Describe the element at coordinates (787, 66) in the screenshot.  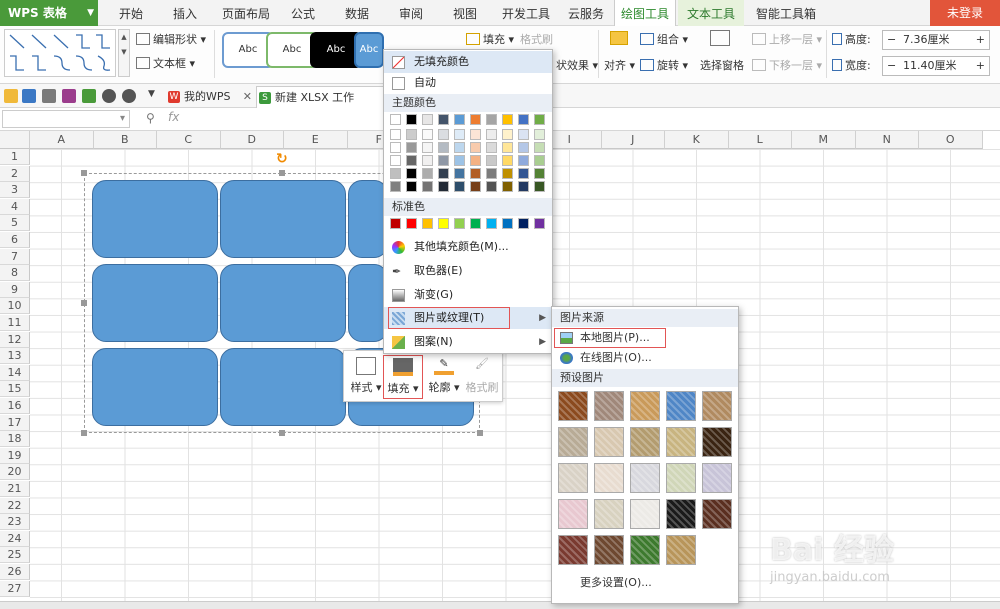
I see `send-backward-button: 下移一层 ▾` at that location.